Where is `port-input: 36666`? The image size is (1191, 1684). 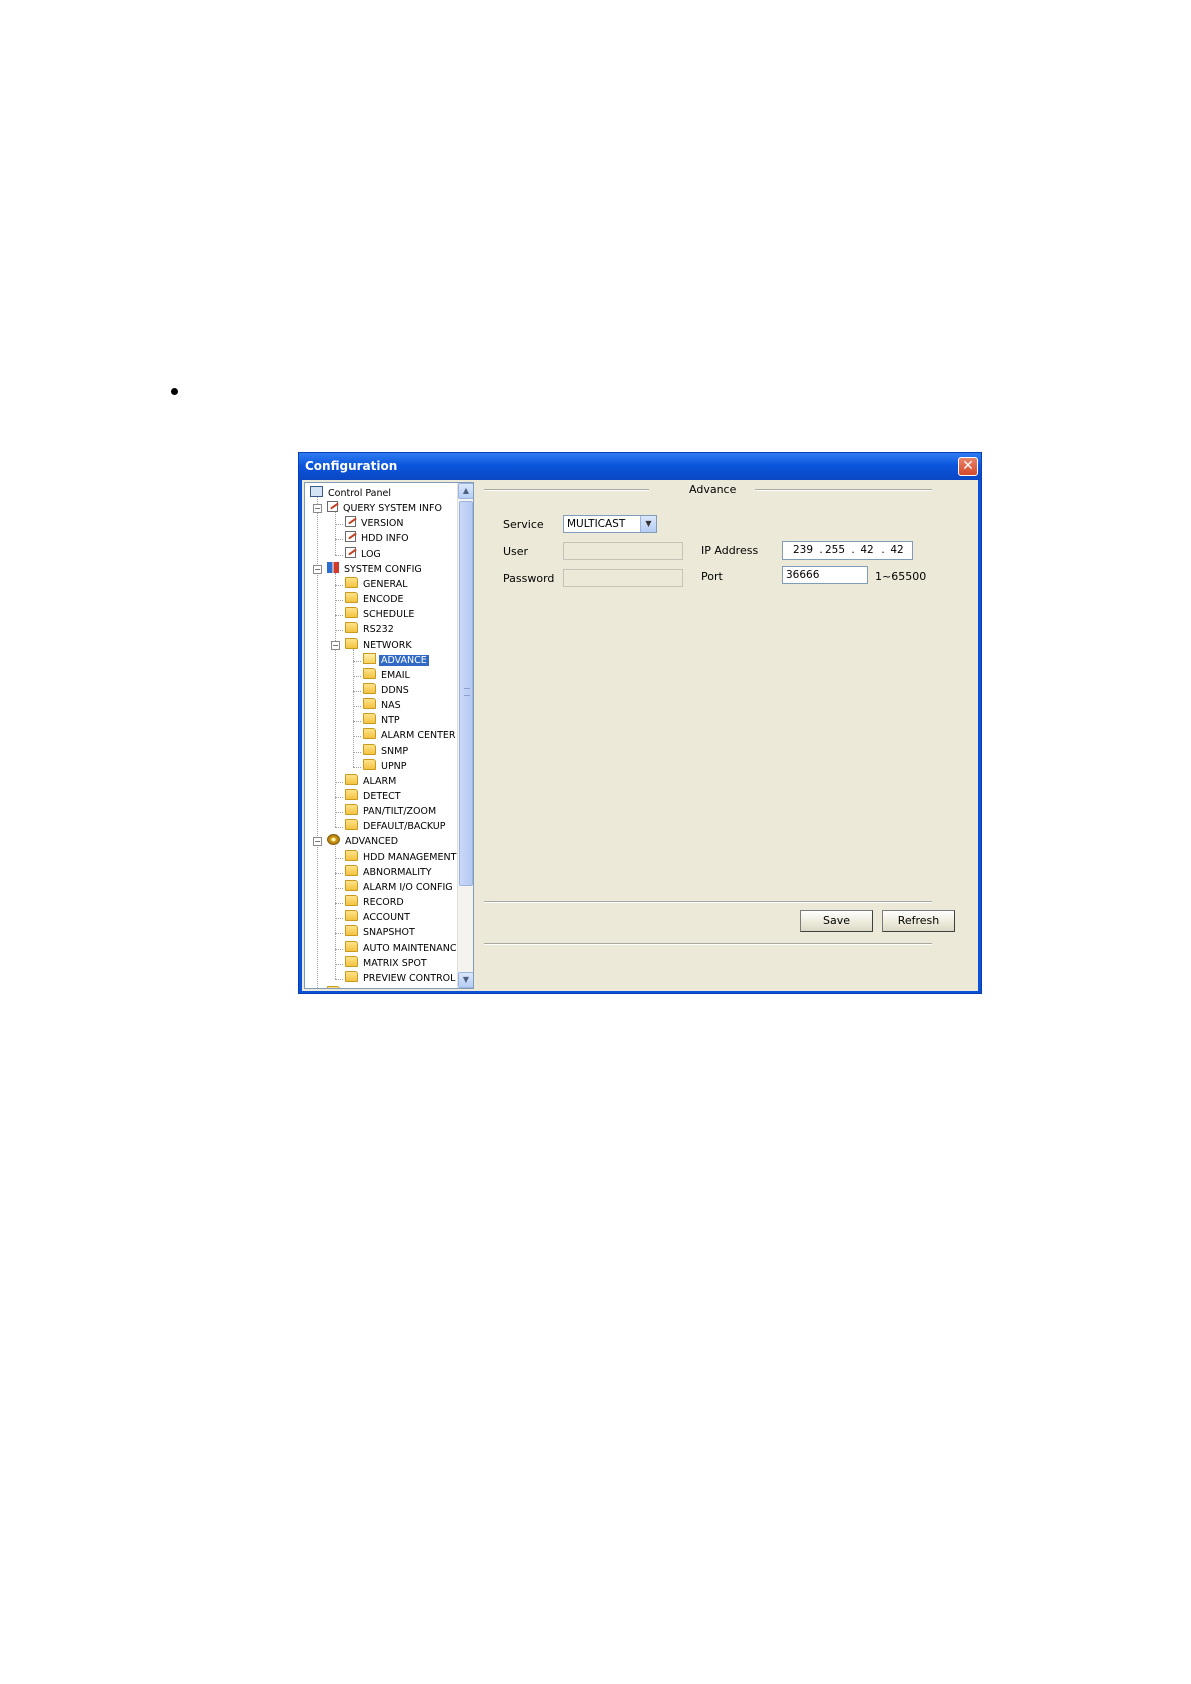
port-input: 36666 is located at coordinates (825, 575).